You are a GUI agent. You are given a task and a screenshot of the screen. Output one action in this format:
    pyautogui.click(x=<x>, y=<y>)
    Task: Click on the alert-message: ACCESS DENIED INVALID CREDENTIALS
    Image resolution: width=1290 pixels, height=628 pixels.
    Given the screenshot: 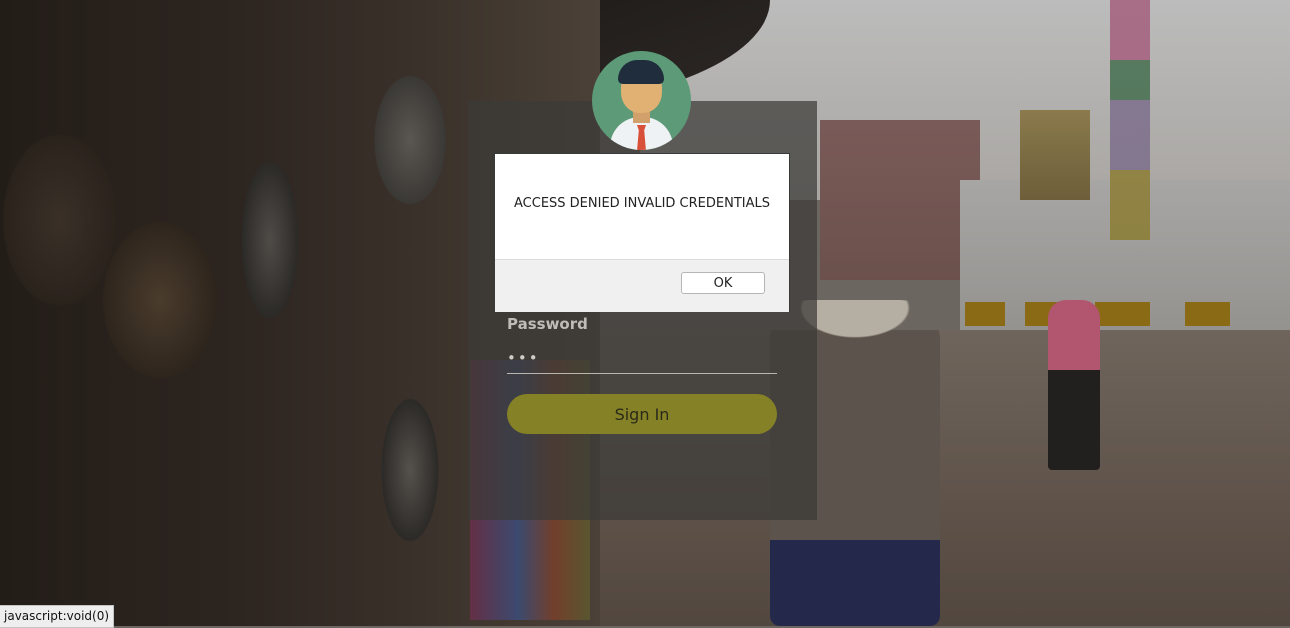 What is the action you would take?
    pyautogui.click(x=642, y=203)
    